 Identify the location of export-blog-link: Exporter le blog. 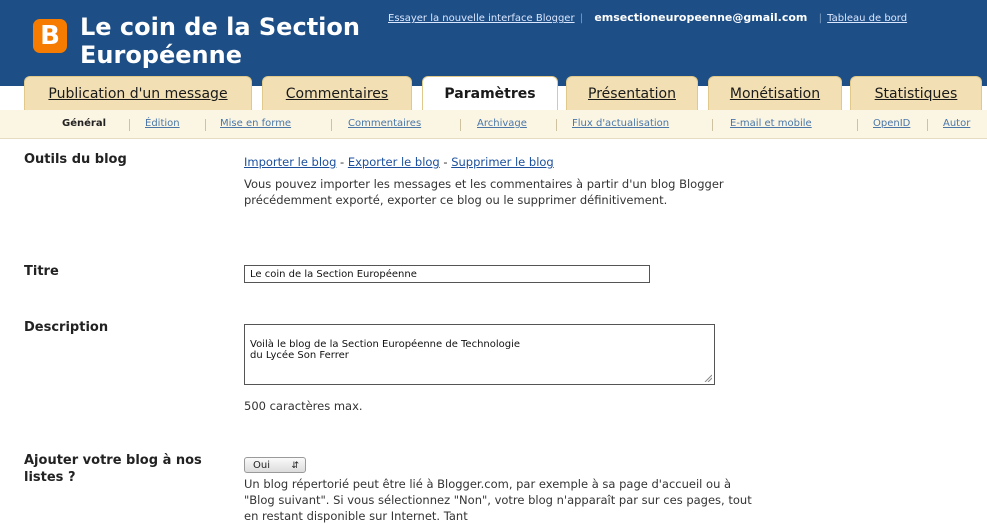
(394, 162).